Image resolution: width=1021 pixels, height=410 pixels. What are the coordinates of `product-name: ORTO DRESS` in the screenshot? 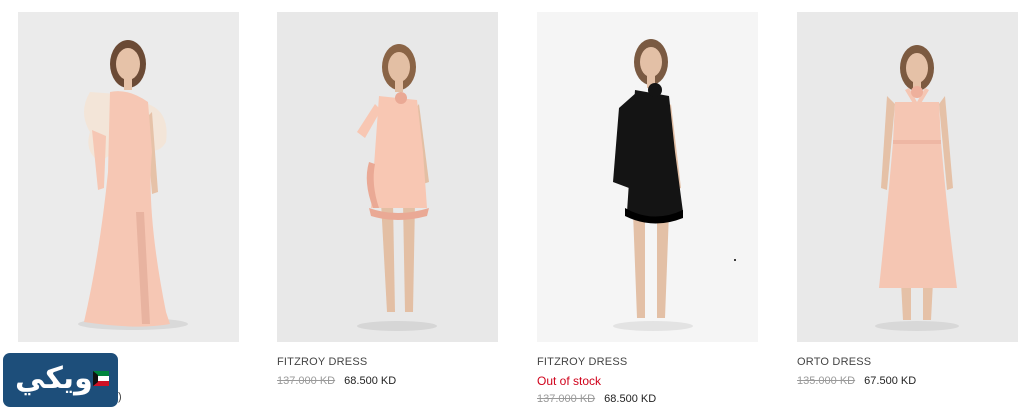 It's located at (909, 362).